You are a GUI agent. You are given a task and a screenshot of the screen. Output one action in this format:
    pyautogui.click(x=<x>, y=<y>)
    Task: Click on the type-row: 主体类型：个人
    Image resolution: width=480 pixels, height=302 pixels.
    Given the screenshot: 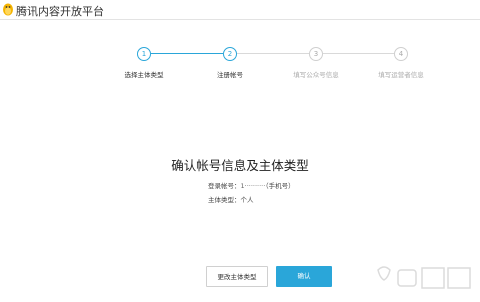 What is the action you would take?
    pyautogui.click(x=231, y=199)
    